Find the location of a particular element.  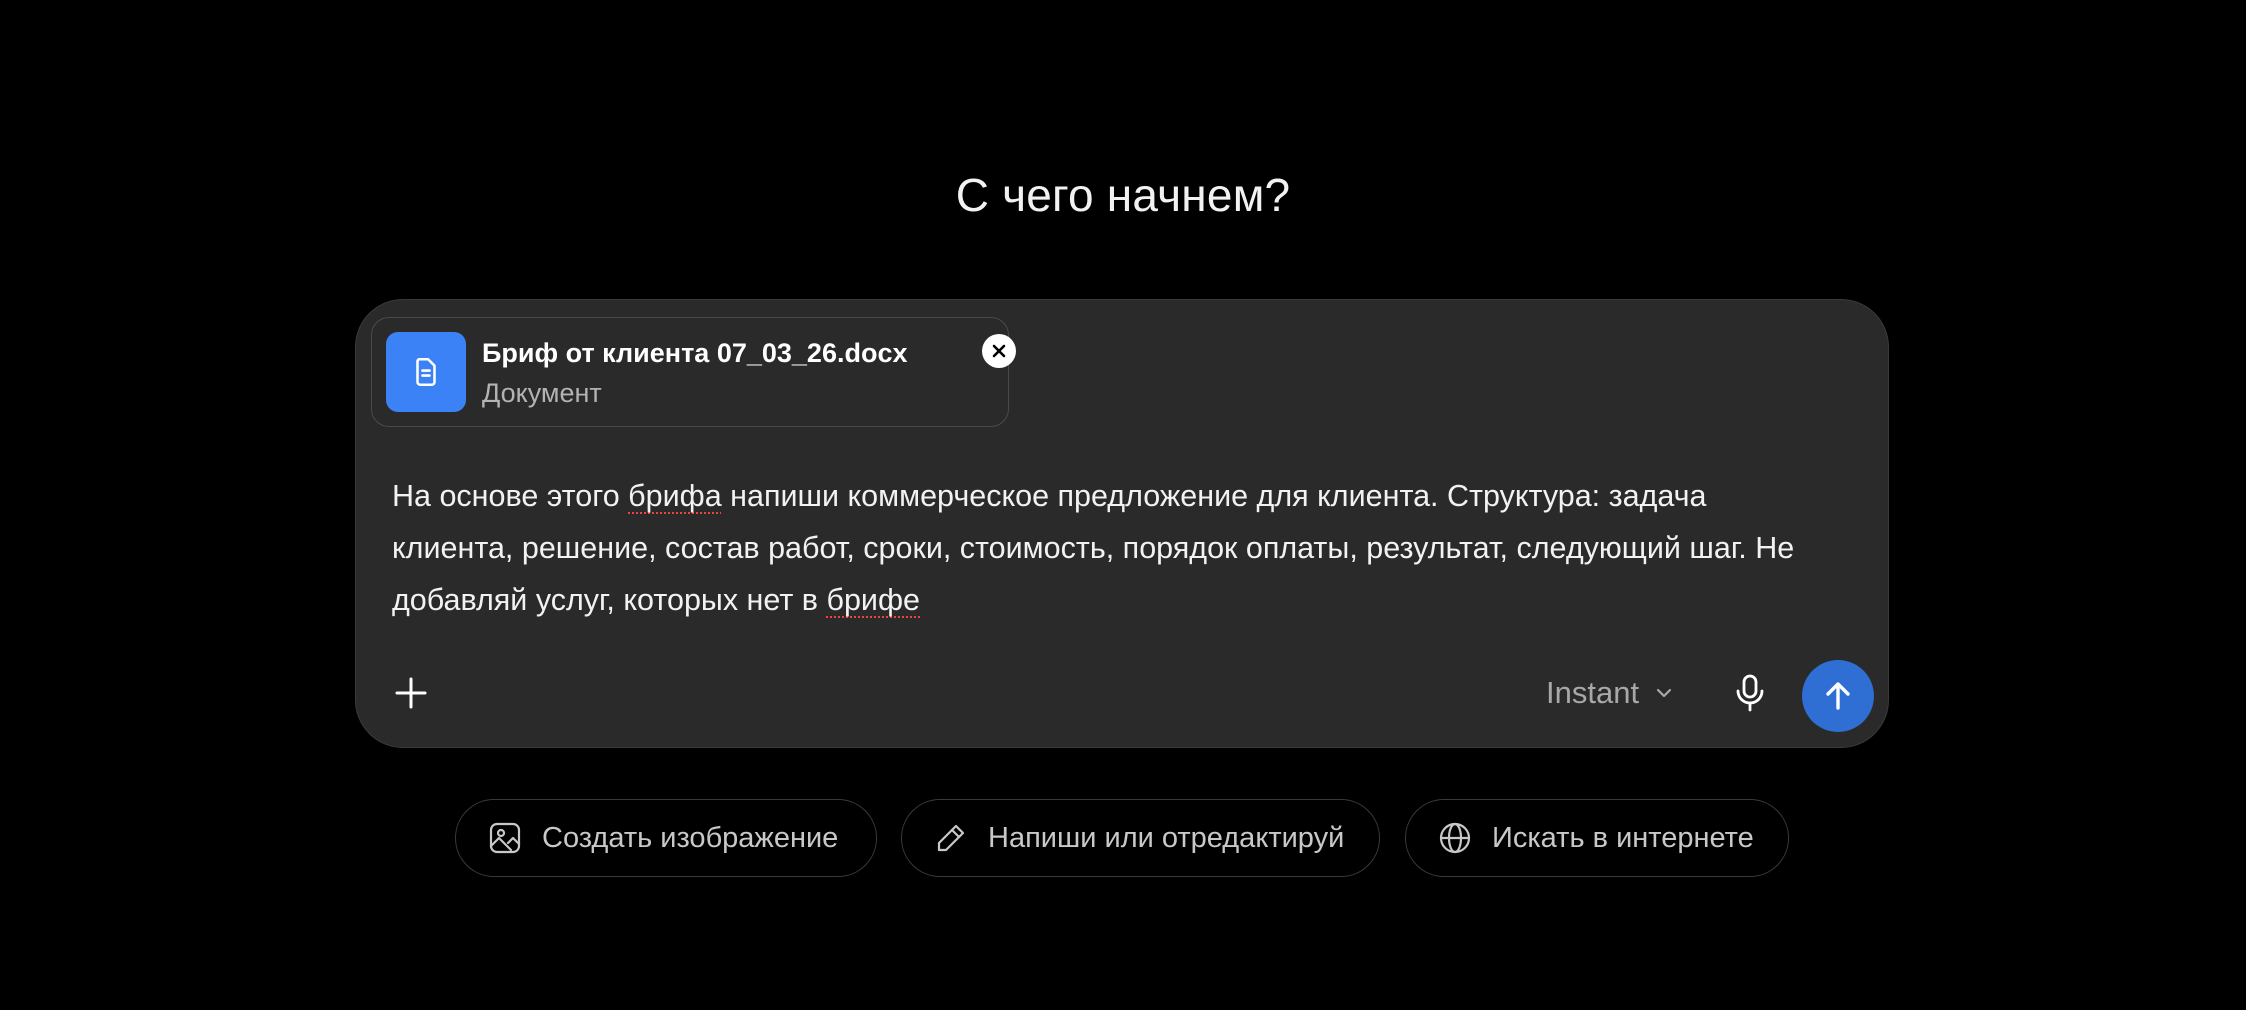

close-icon is located at coordinates (999, 351).